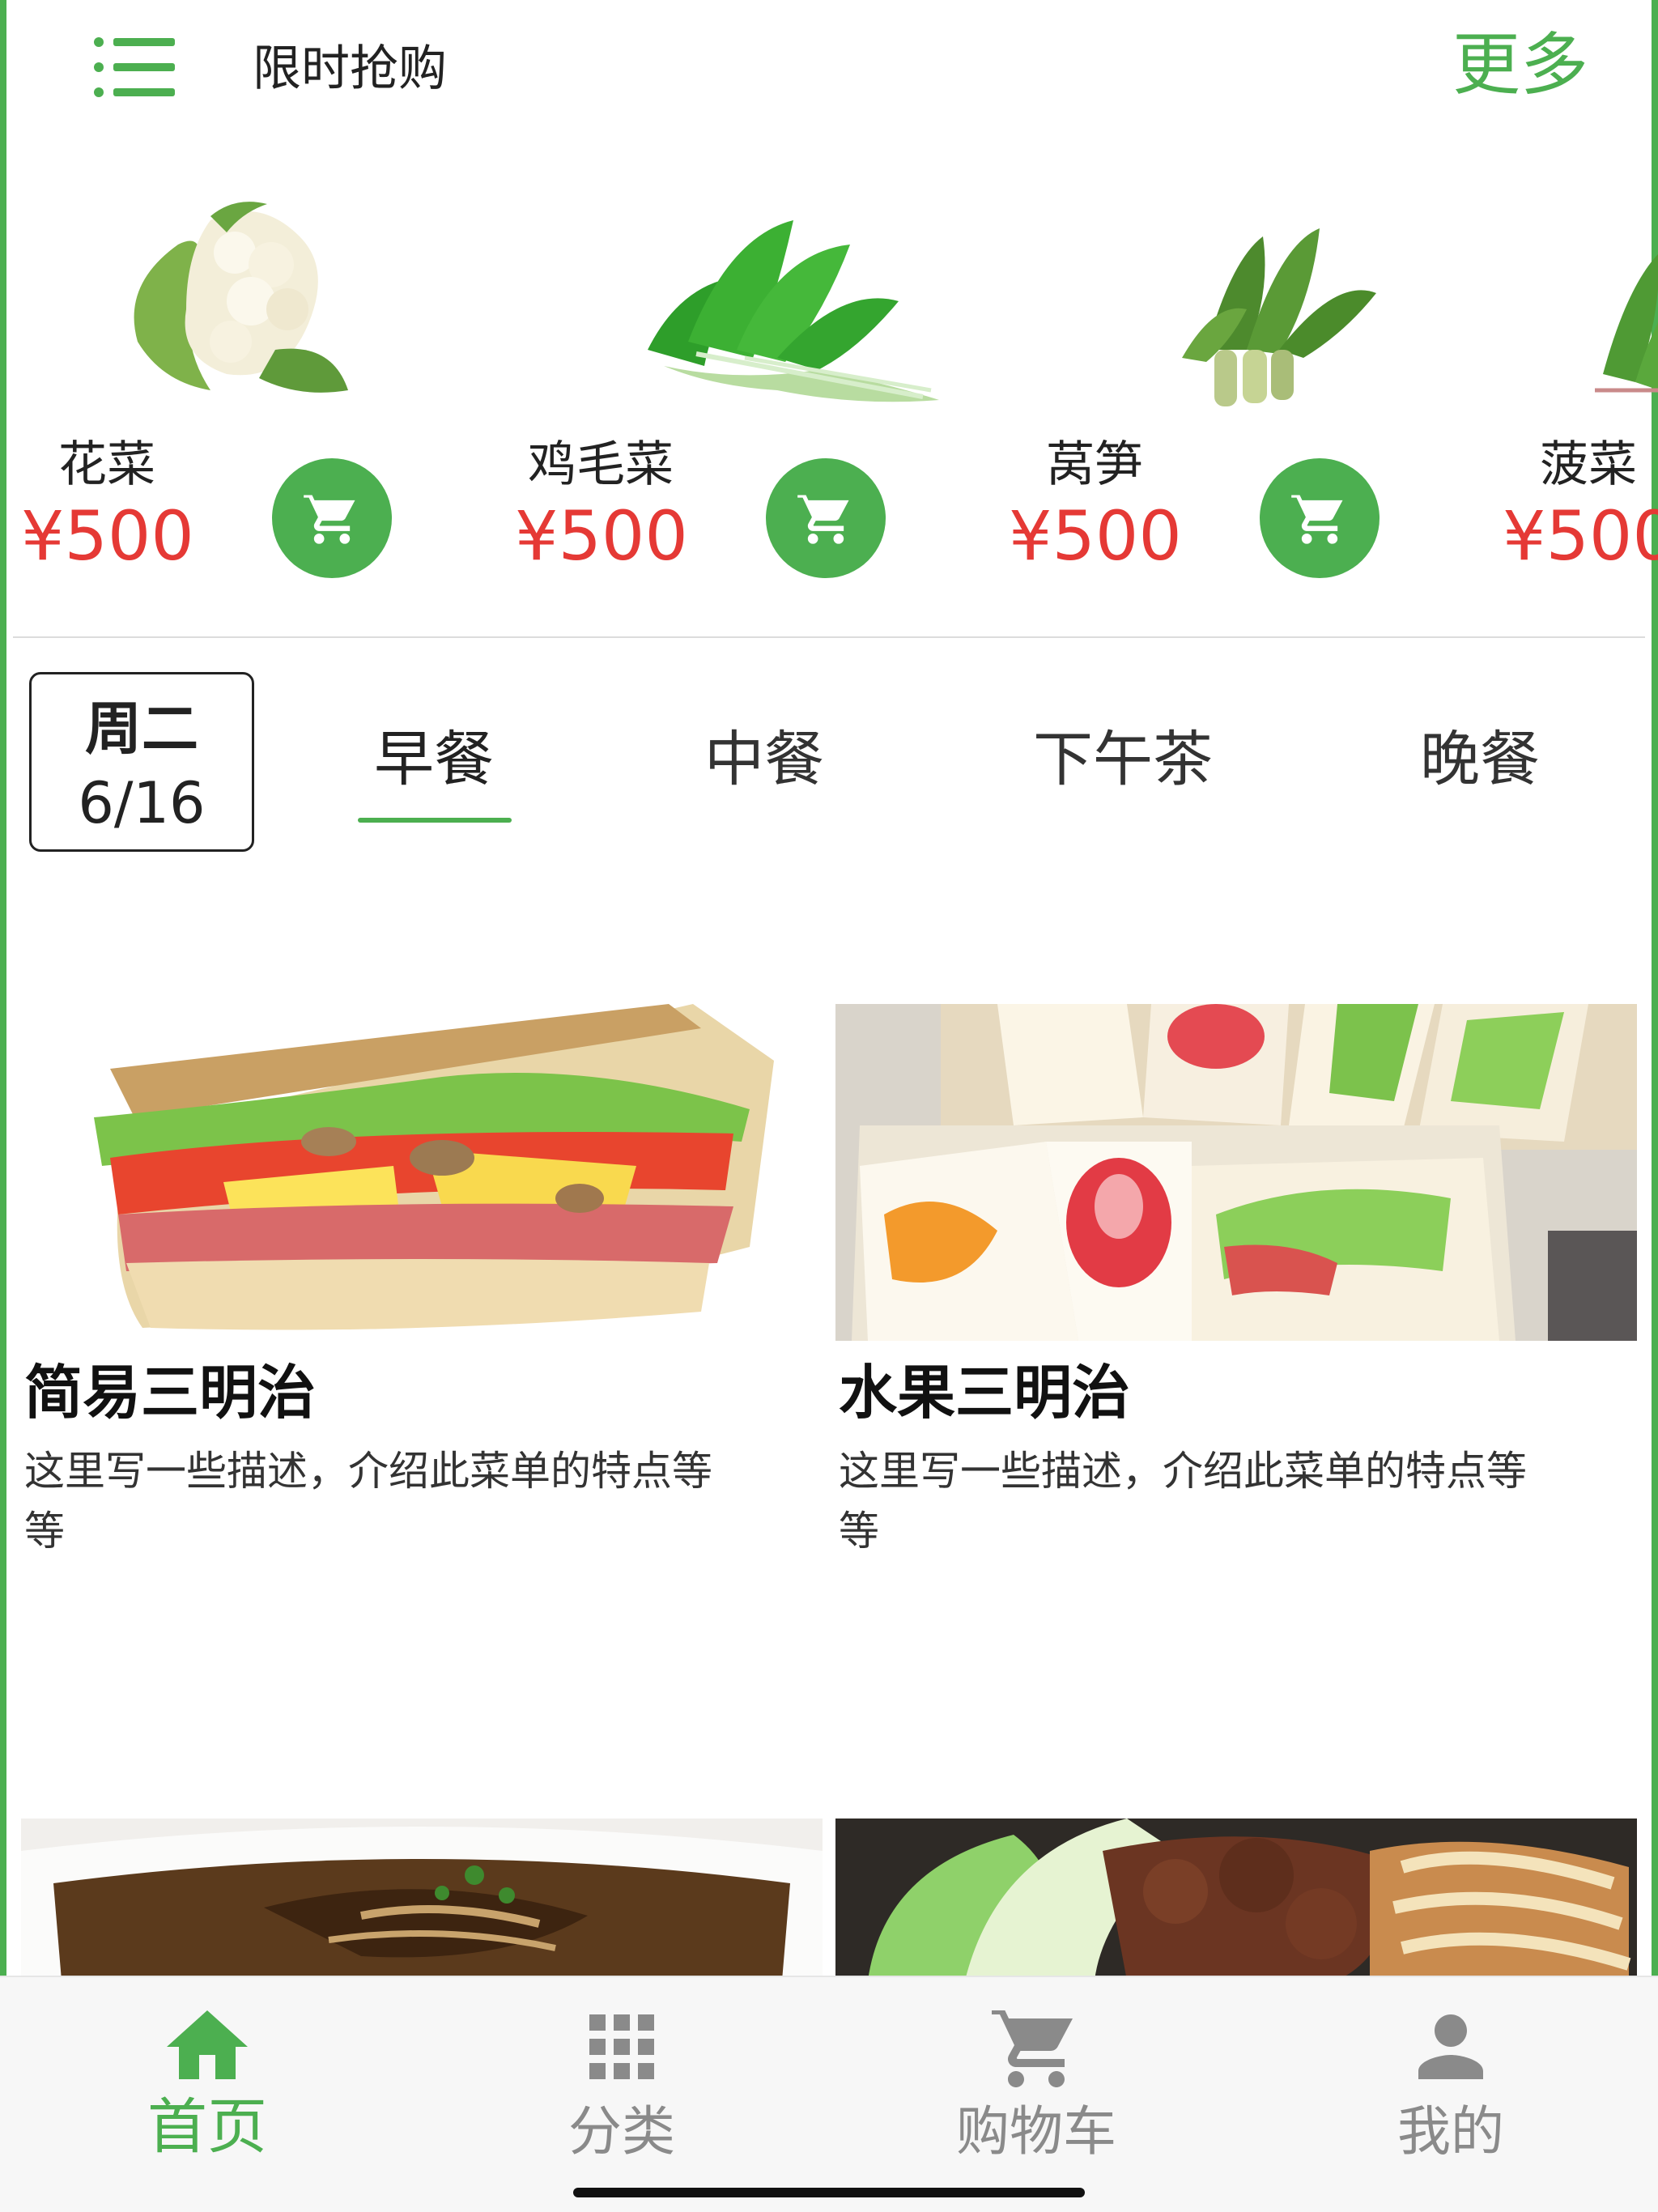 This screenshot has width=1658, height=2212. What do you see at coordinates (621, 2132) in the screenshot?
I see `tab-label: 分类` at bounding box center [621, 2132].